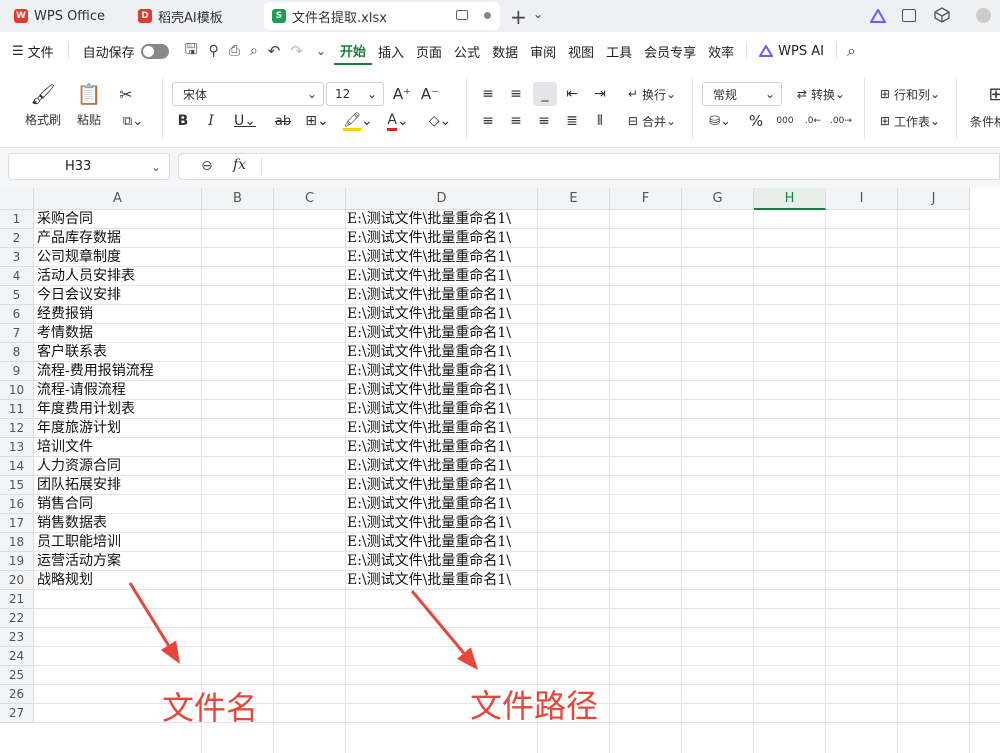 Image resolution: width=1000 pixels, height=753 pixels. Describe the element at coordinates (254, 51) in the screenshot. I see `print-preview-icon: ⌕` at that location.